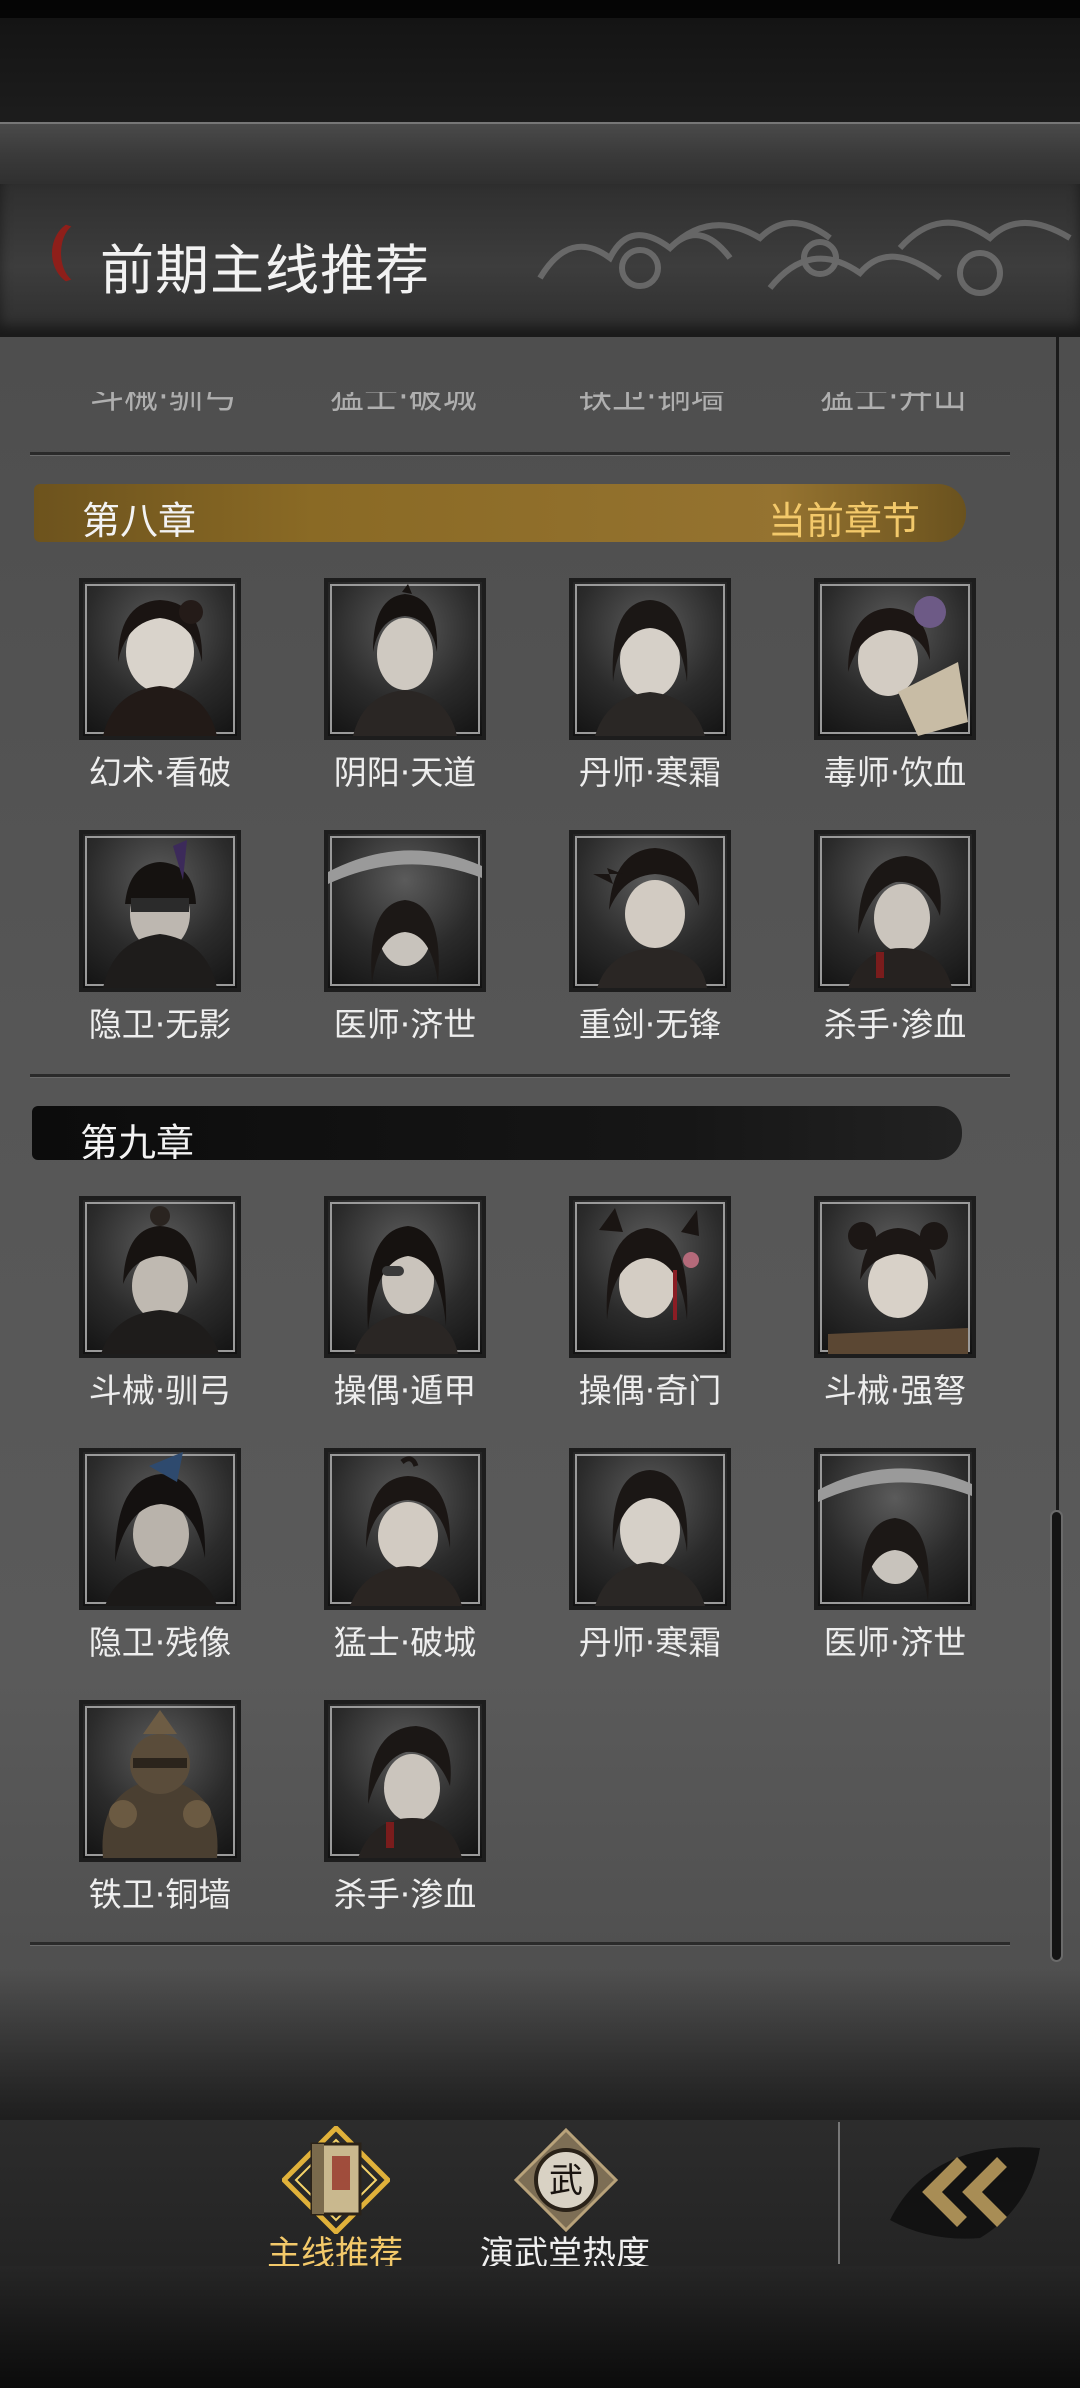 This screenshot has width=1080, height=2388. Describe the element at coordinates (540, 9) in the screenshot. I see `status-bar` at that location.